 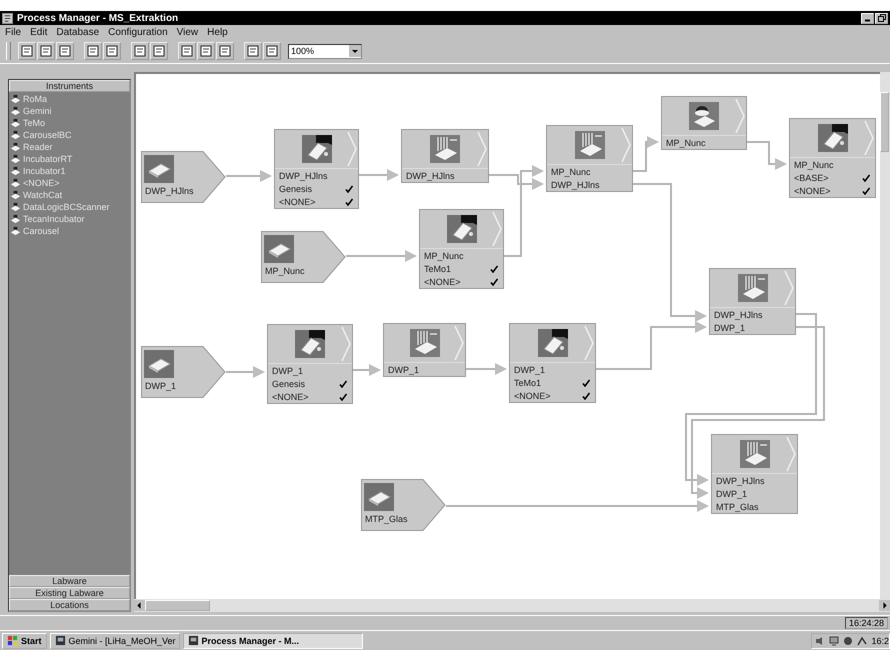 I want to click on instrument-name: Carousel, so click(x=41, y=231).